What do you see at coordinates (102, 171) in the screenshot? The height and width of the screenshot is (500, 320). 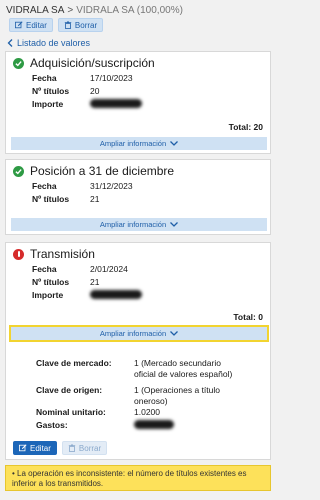 I see `card-title-text: Posición a 31 de diciembre` at bounding box center [102, 171].